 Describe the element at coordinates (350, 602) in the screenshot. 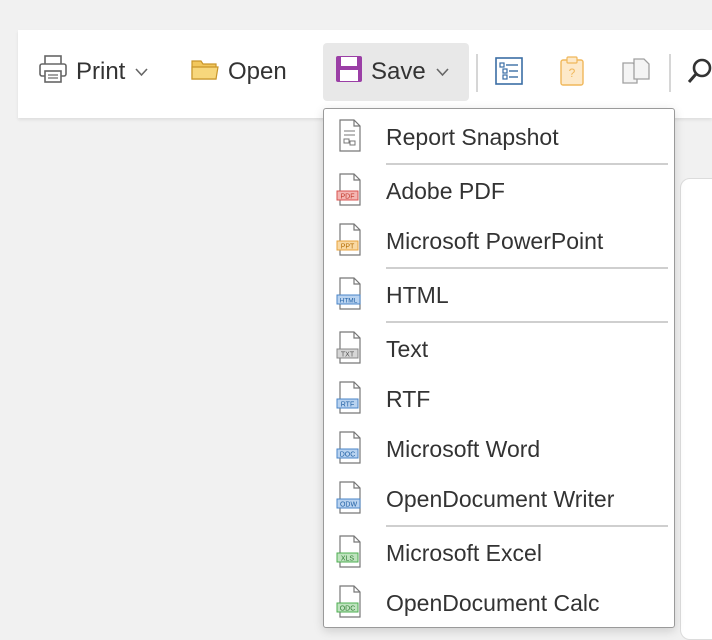

I see `odc-file-icon: ODC` at that location.